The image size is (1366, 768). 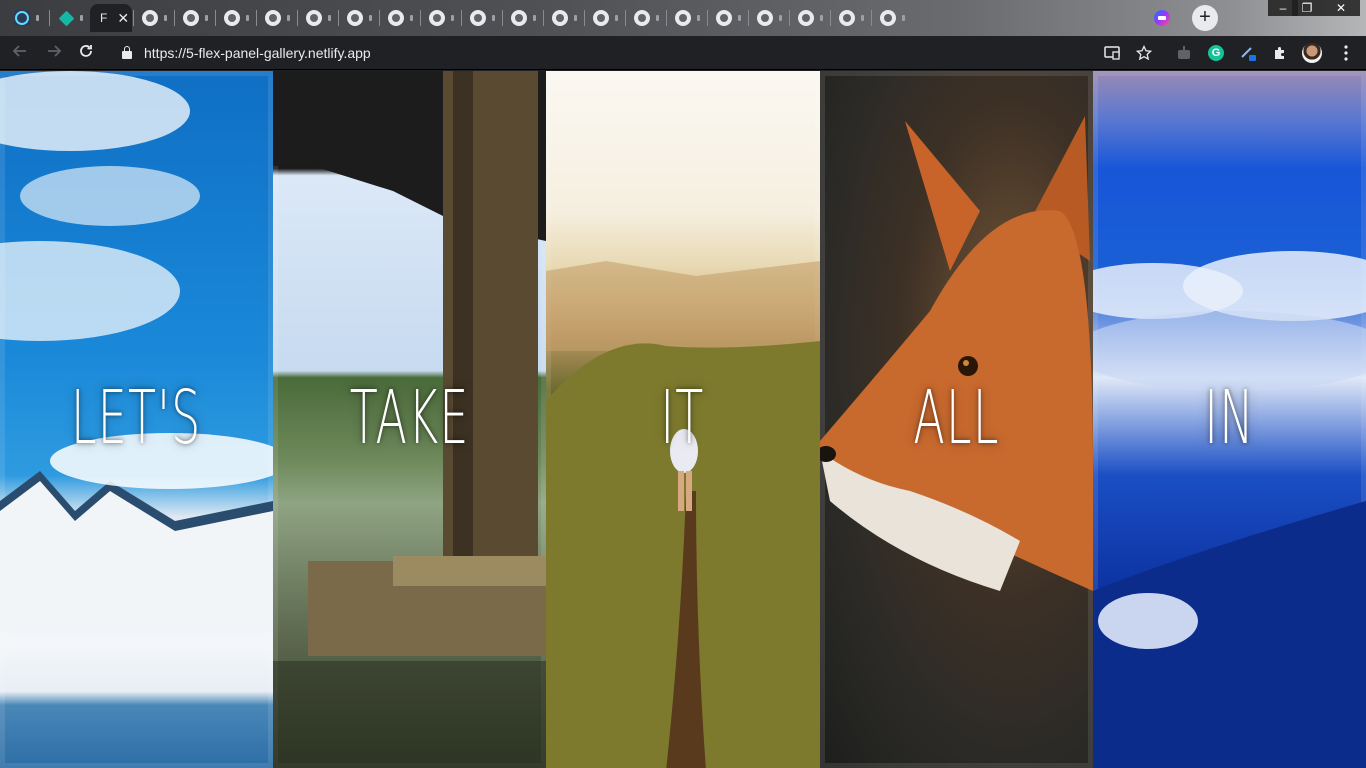 What do you see at coordinates (1144, 53) in the screenshot?
I see `bookmark-star-icon` at bounding box center [1144, 53].